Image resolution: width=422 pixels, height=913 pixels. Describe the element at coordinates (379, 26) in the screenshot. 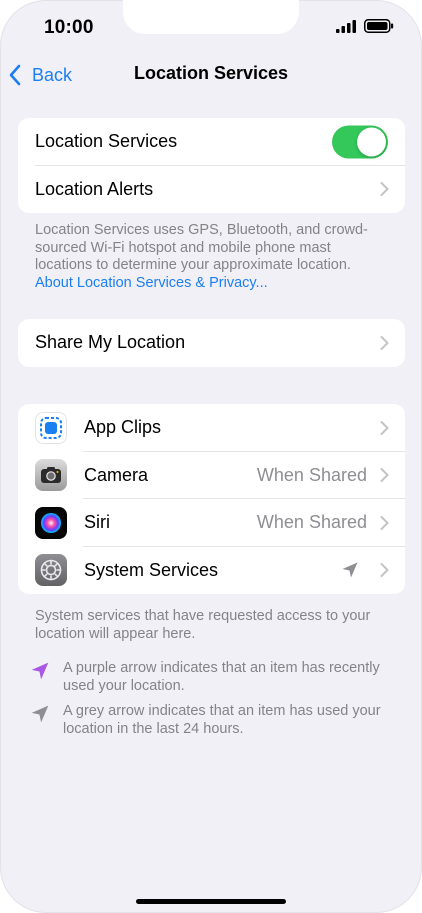

I see `battery-icon` at that location.